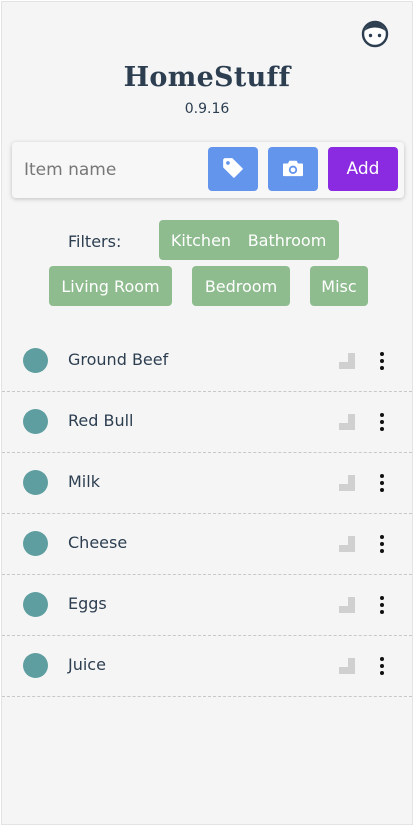  I want to click on avatar-face-icon, so click(375, 34).